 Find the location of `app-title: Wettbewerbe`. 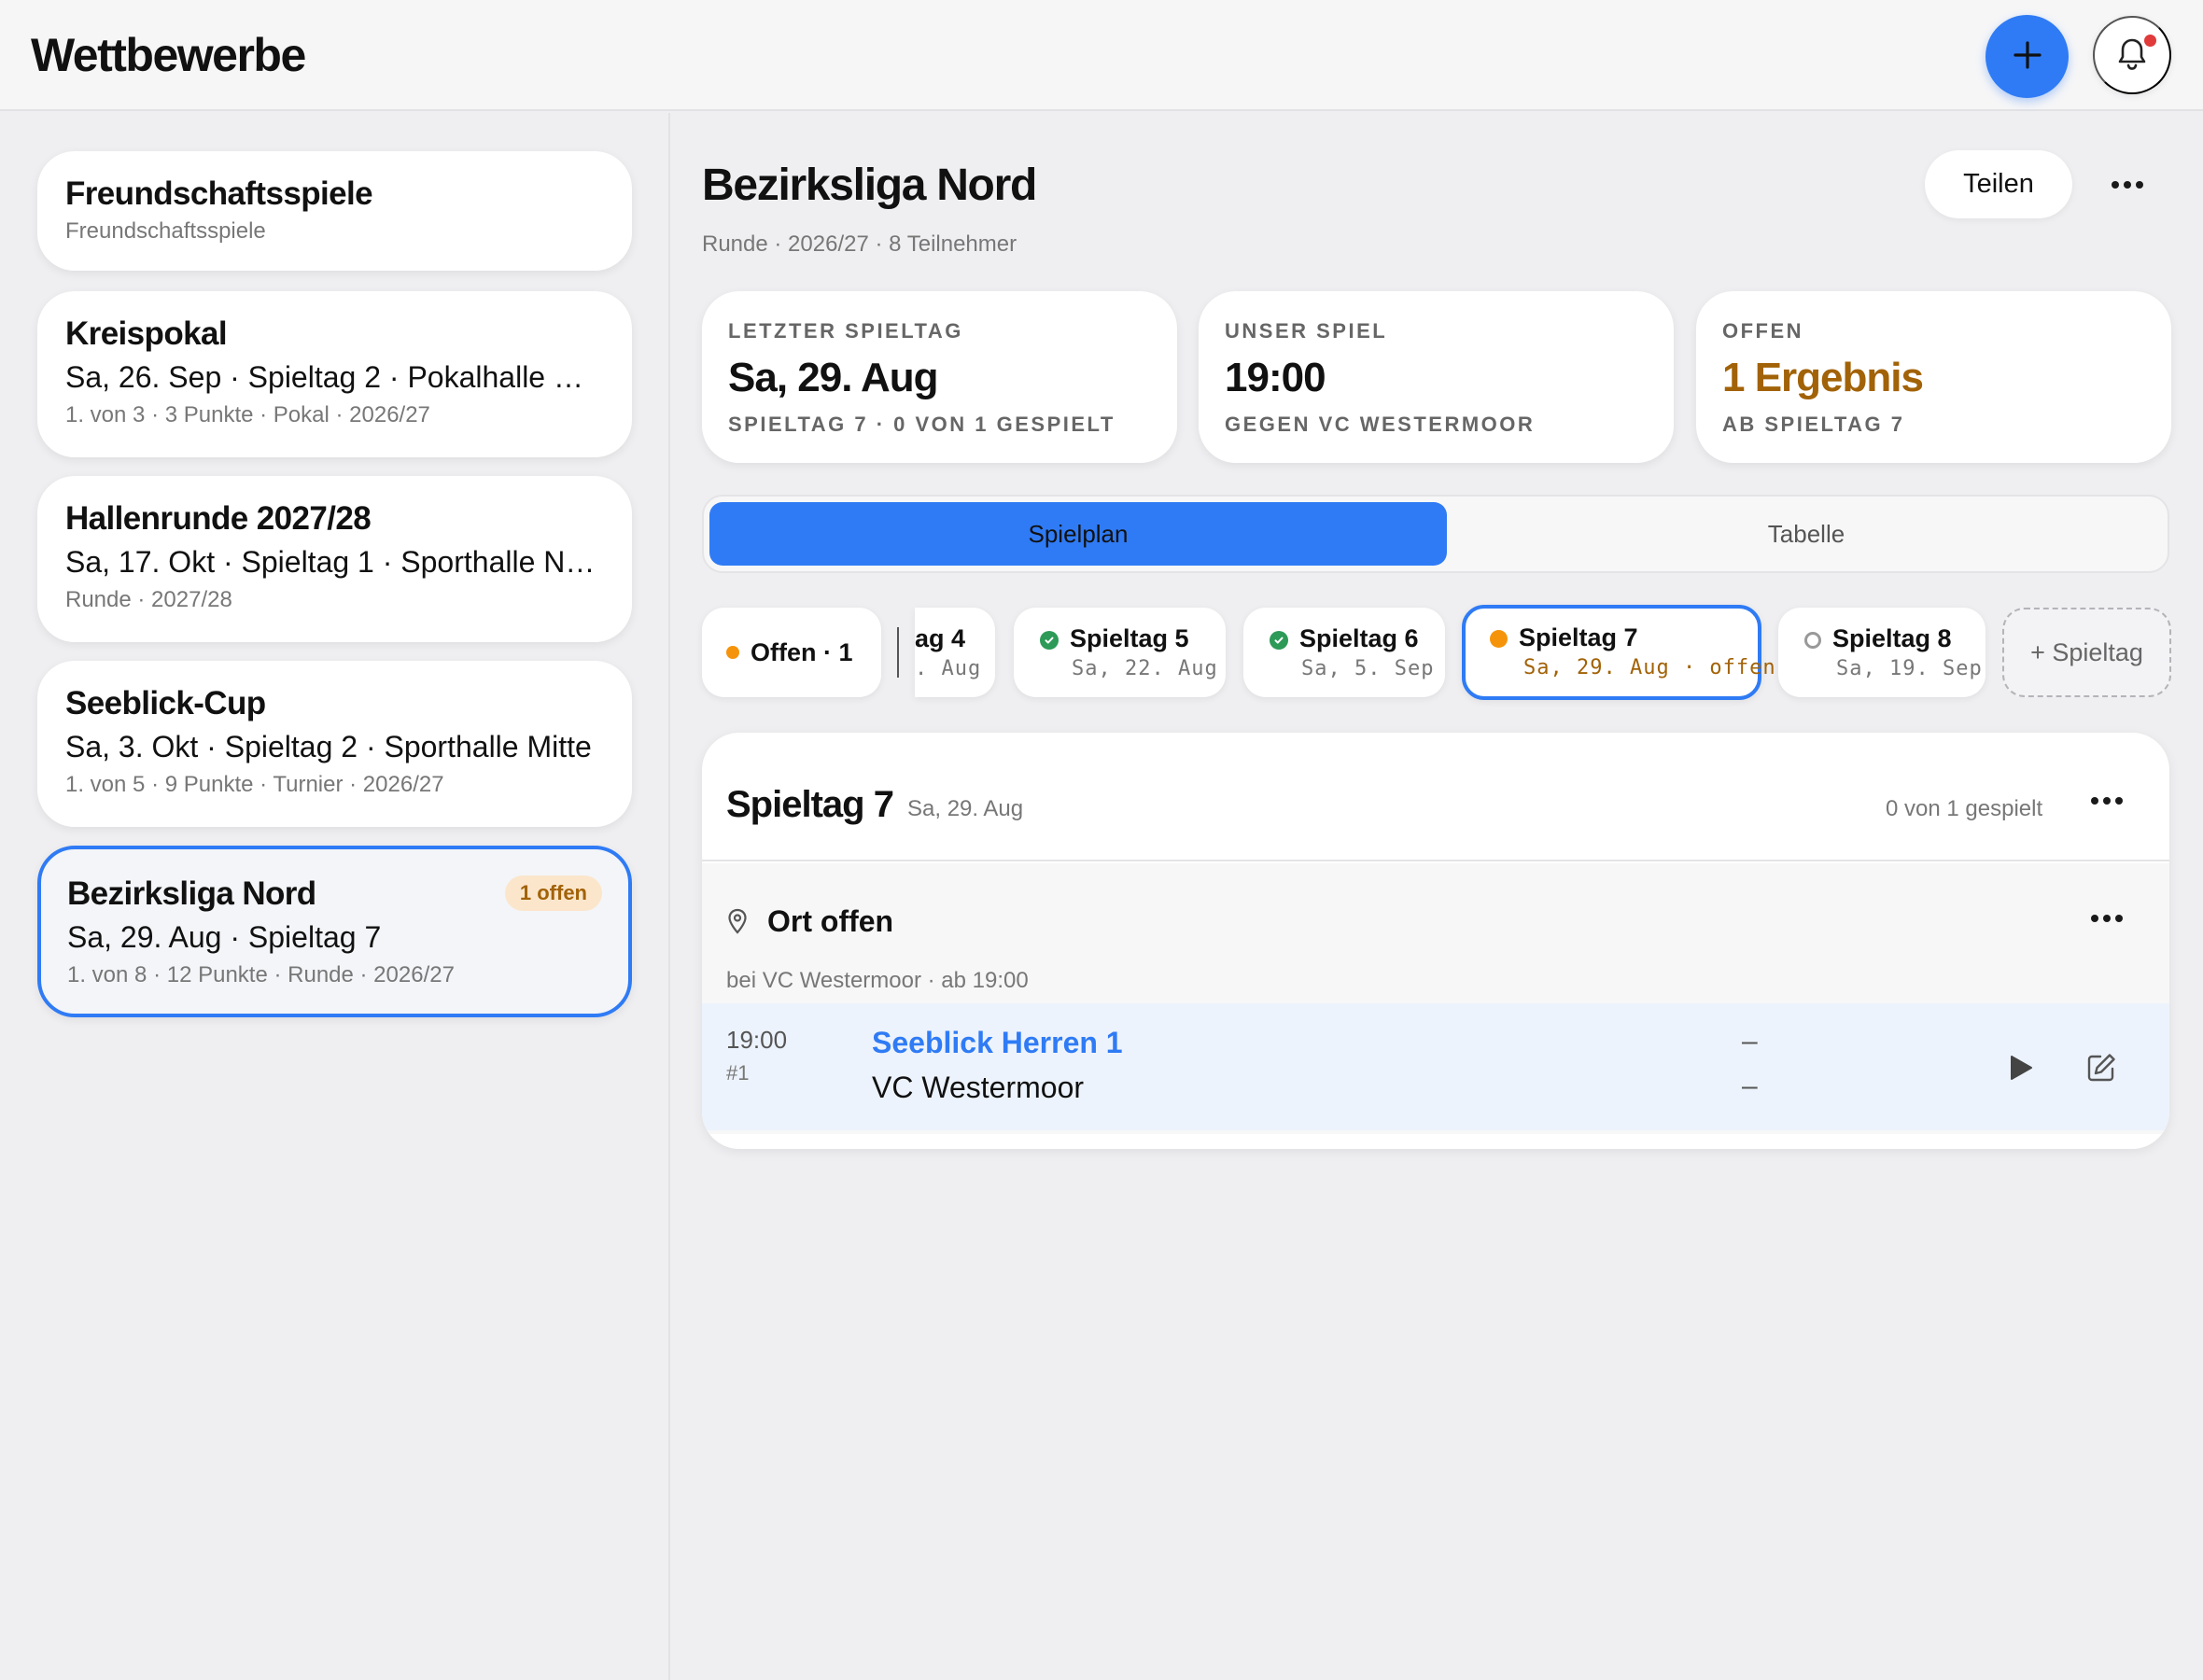

app-title: Wettbewerbe is located at coordinates (168, 55).